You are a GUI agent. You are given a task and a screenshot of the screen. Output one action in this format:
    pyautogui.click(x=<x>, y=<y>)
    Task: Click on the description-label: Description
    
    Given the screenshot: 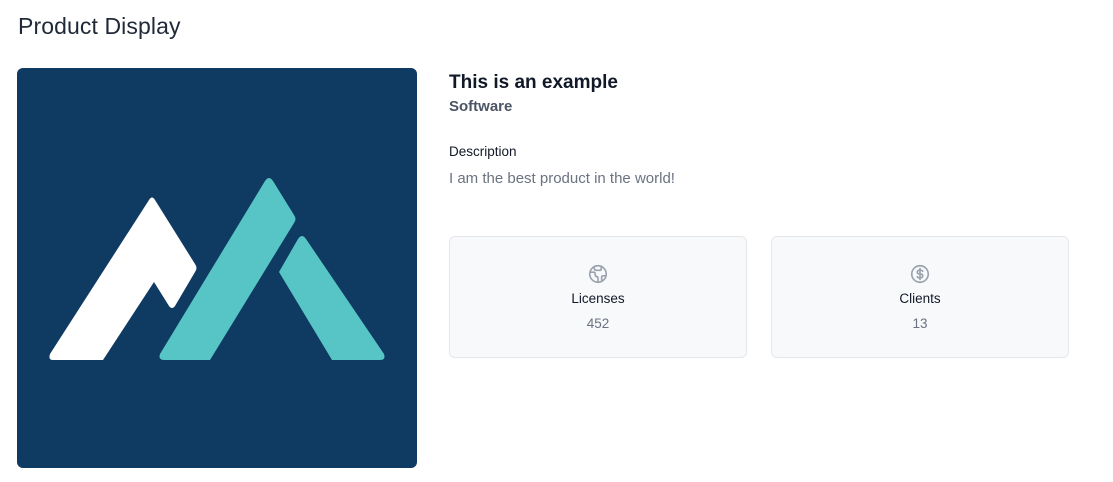 What is the action you would take?
    pyautogui.click(x=483, y=151)
    